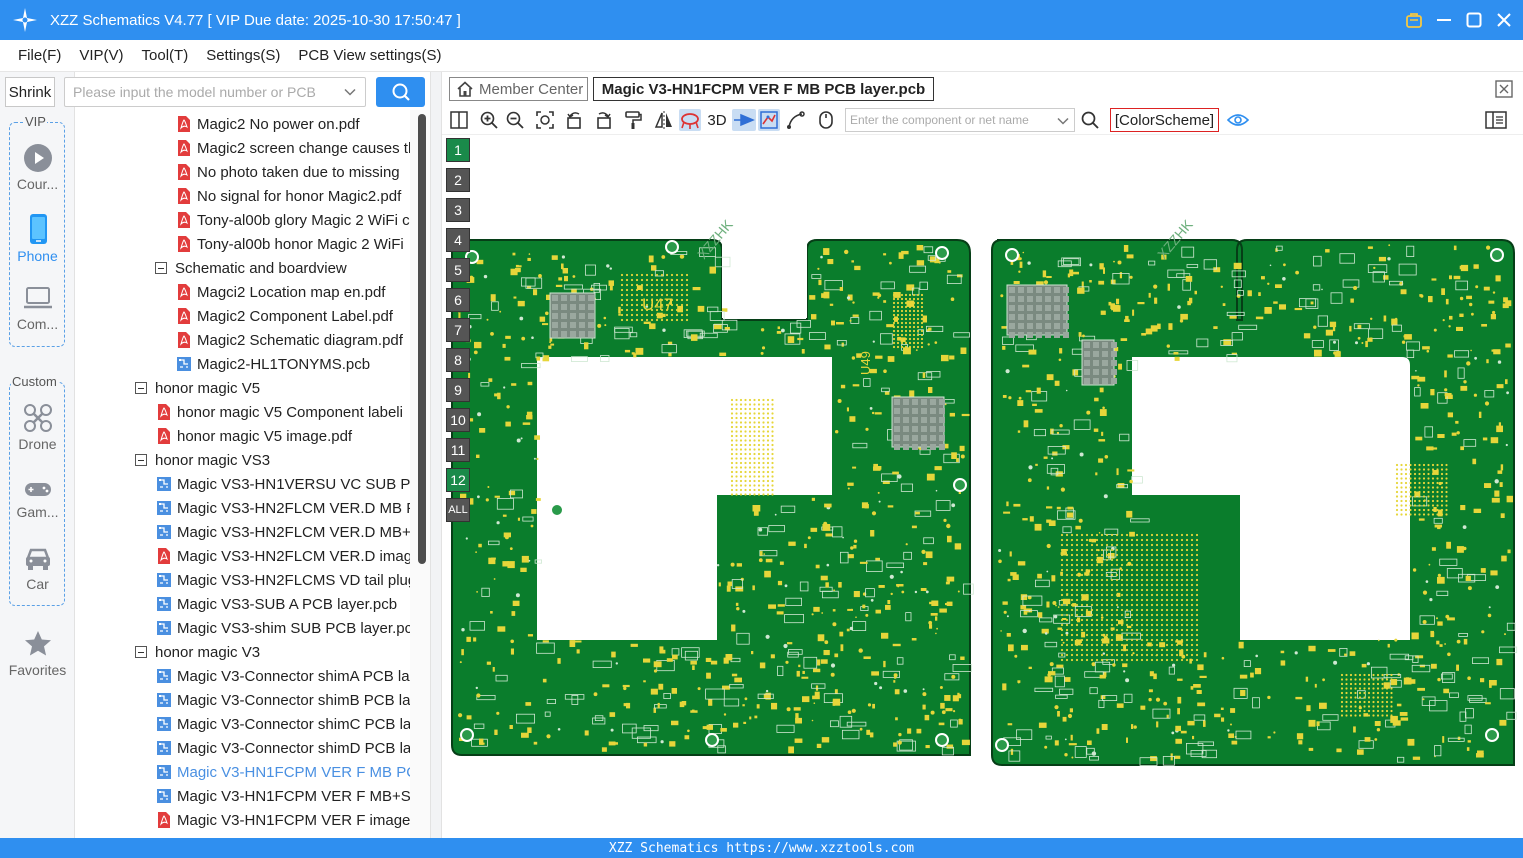 This screenshot has height=858, width=1523. What do you see at coordinates (37, 298) in the screenshot?
I see `laptop-icon` at bounding box center [37, 298].